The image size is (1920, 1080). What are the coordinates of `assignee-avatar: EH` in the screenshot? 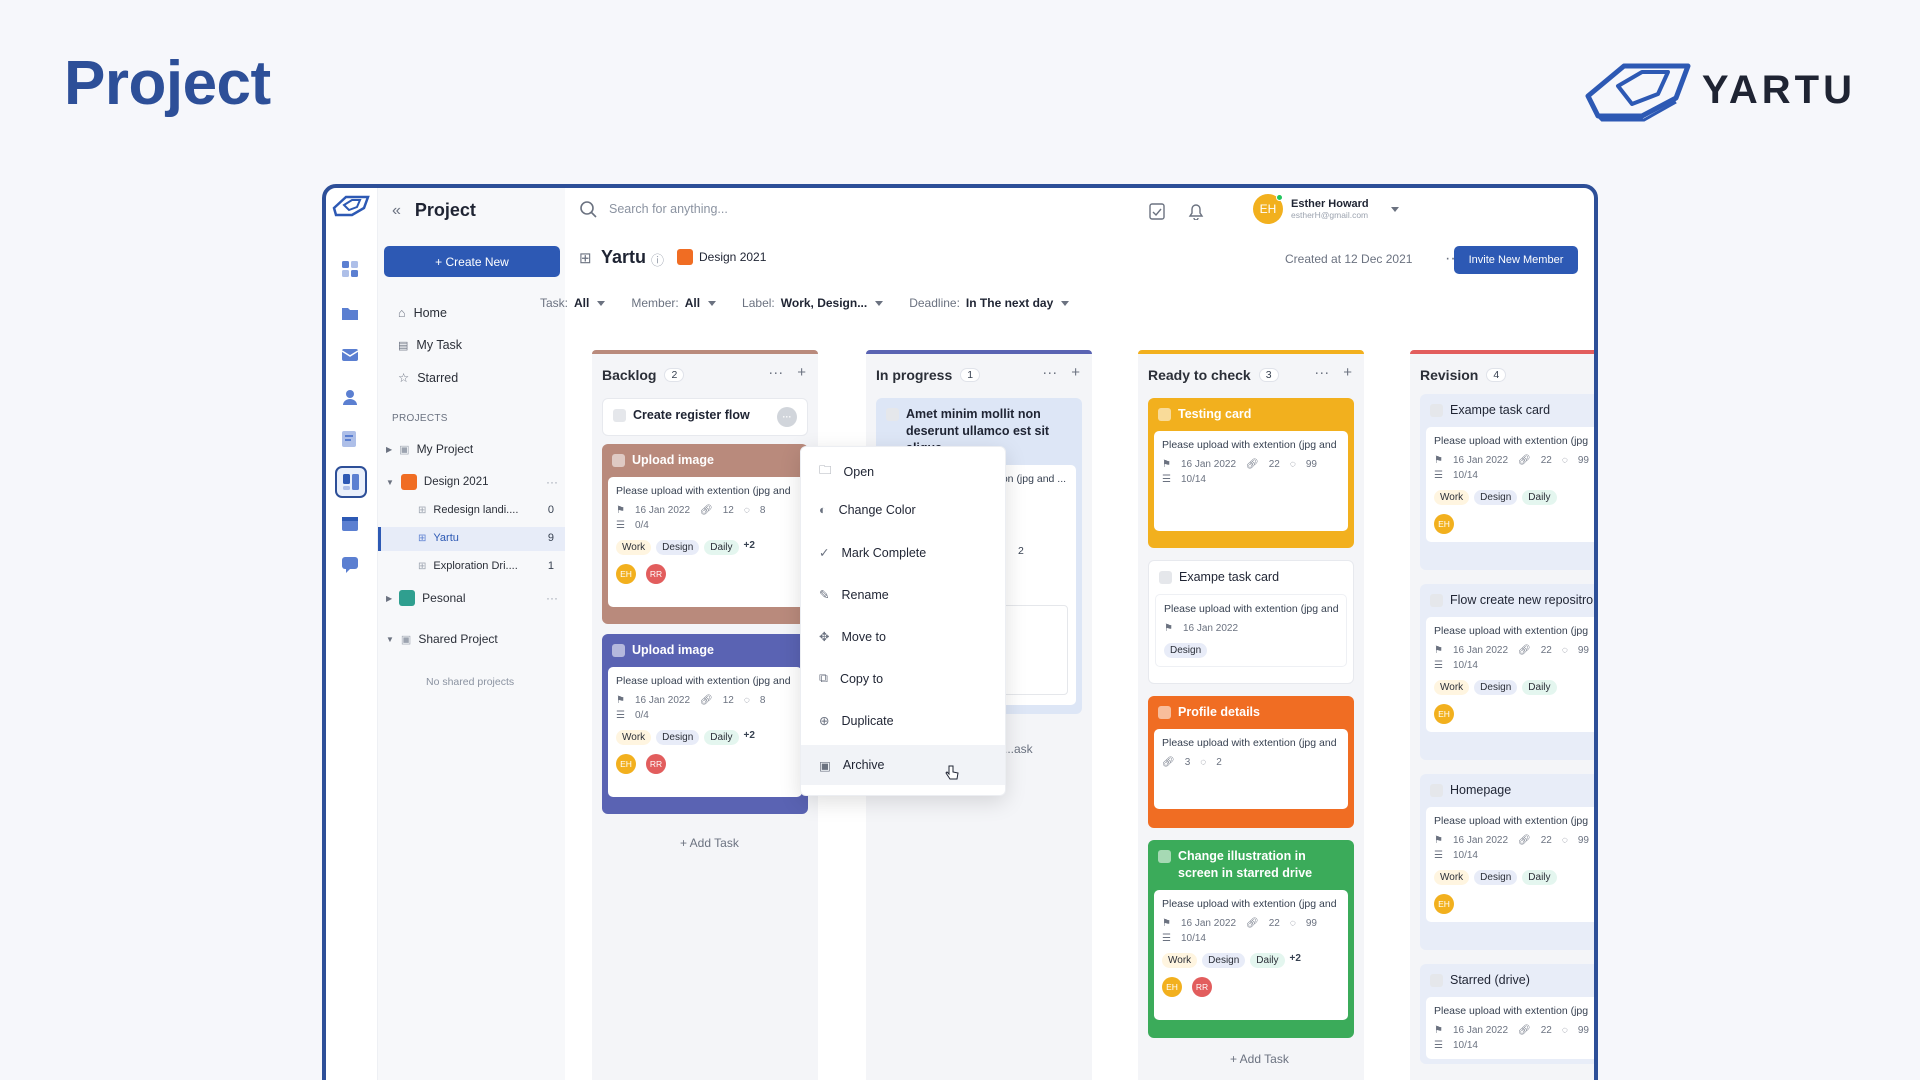 It's located at (626, 574).